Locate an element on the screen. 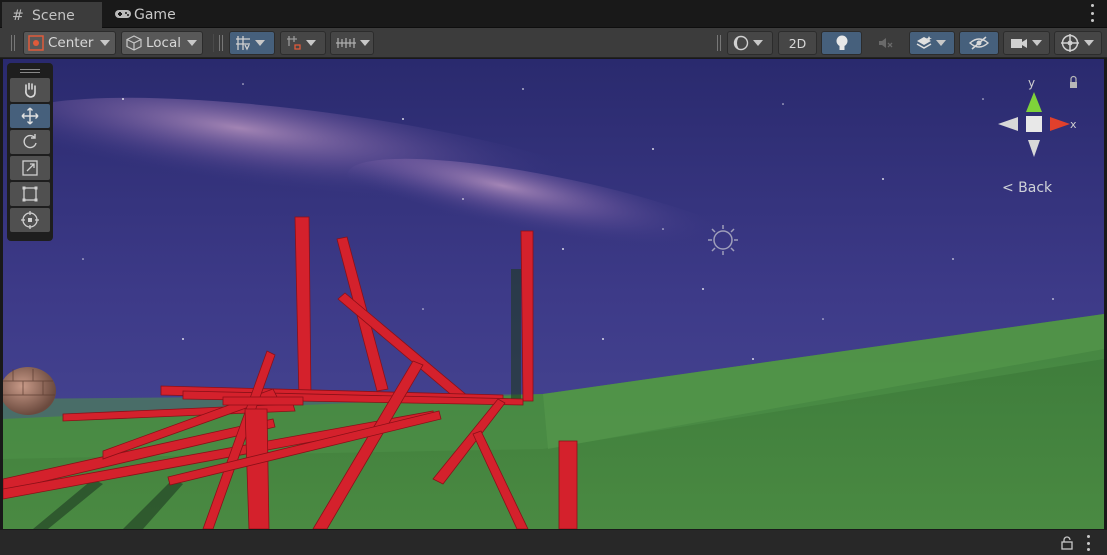  grid-snapping-toggle is located at coordinates (252, 43).